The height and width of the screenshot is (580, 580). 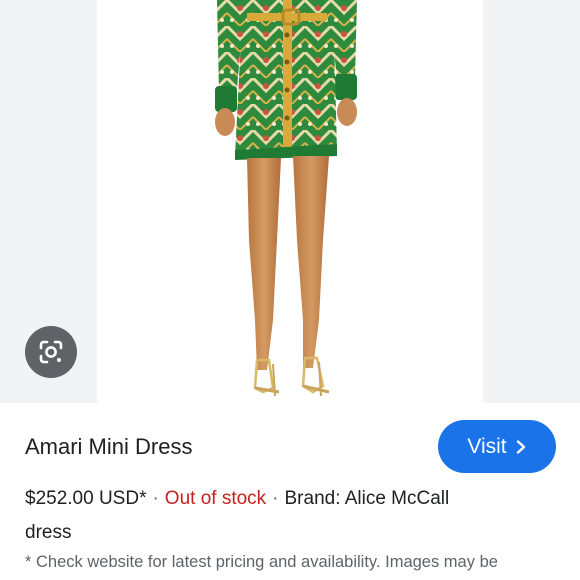 I want to click on product-price: $252.00 USD*, so click(x=86, y=498).